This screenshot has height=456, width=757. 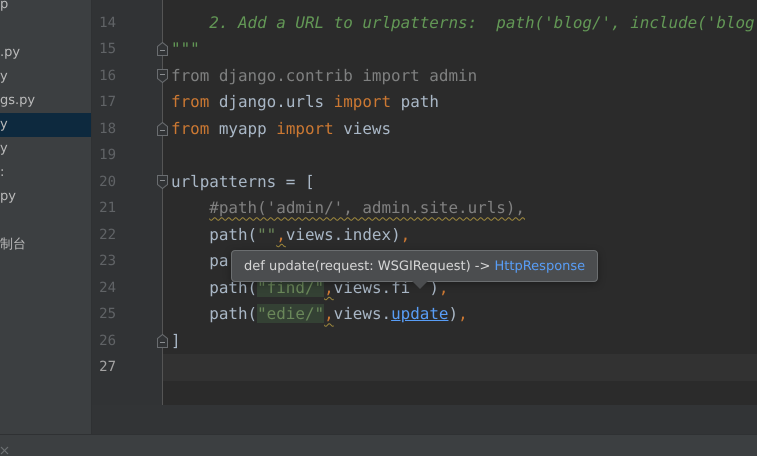 I want to click on code-line: from django.contrib import admin, so click(x=324, y=75).